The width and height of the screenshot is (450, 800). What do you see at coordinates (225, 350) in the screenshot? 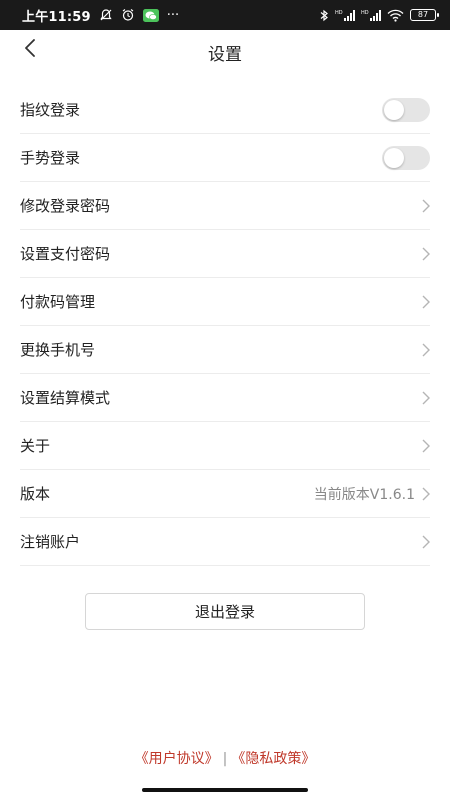
I see `settings-row-change-phone-number: 更换手机号` at bounding box center [225, 350].